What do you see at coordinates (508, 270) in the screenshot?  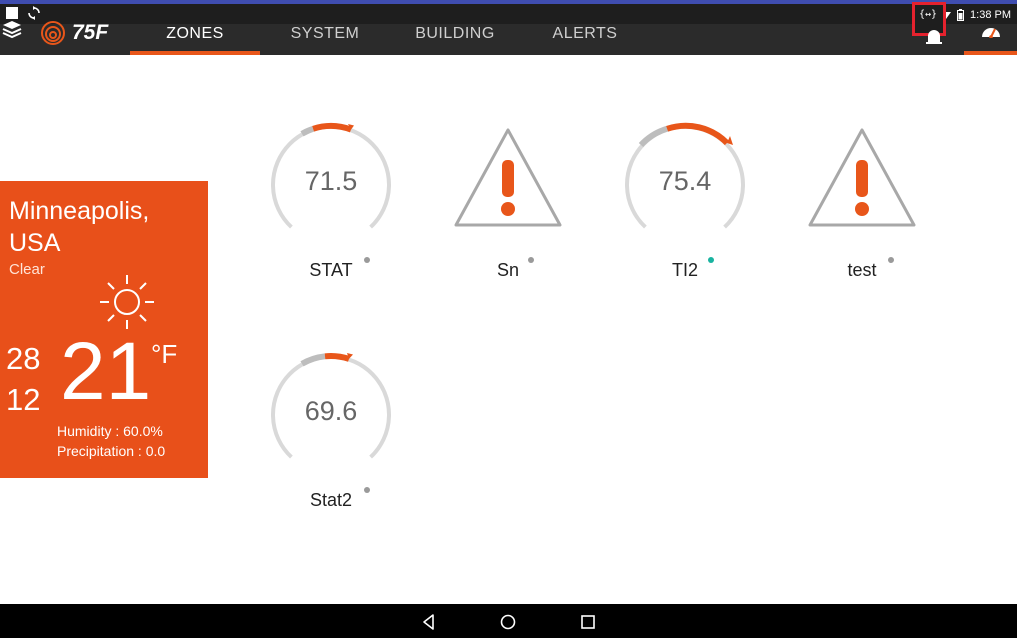 I see `zone-name: Sn` at bounding box center [508, 270].